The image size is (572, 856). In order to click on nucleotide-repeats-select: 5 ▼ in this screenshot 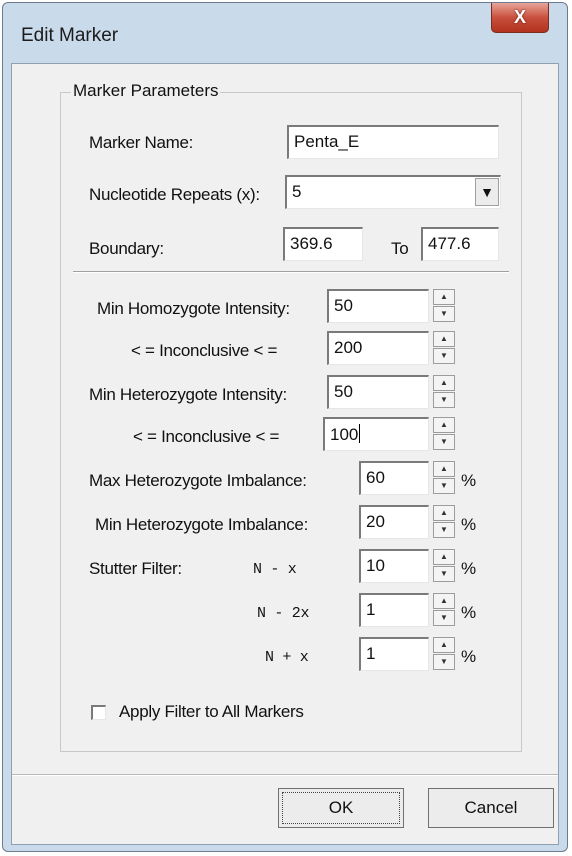, I will do `click(393, 192)`.